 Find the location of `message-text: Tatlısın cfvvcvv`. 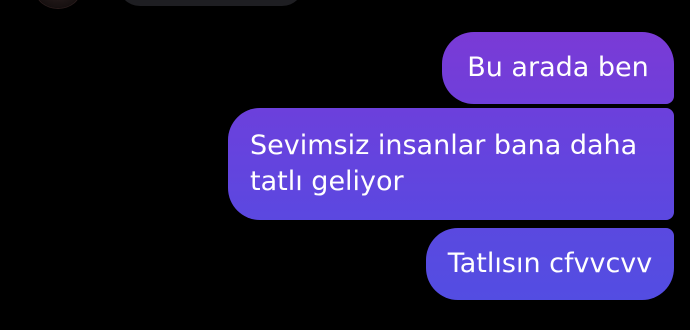

message-text: Tatlısın cfvvcvv is located at coordinates (550, 263).